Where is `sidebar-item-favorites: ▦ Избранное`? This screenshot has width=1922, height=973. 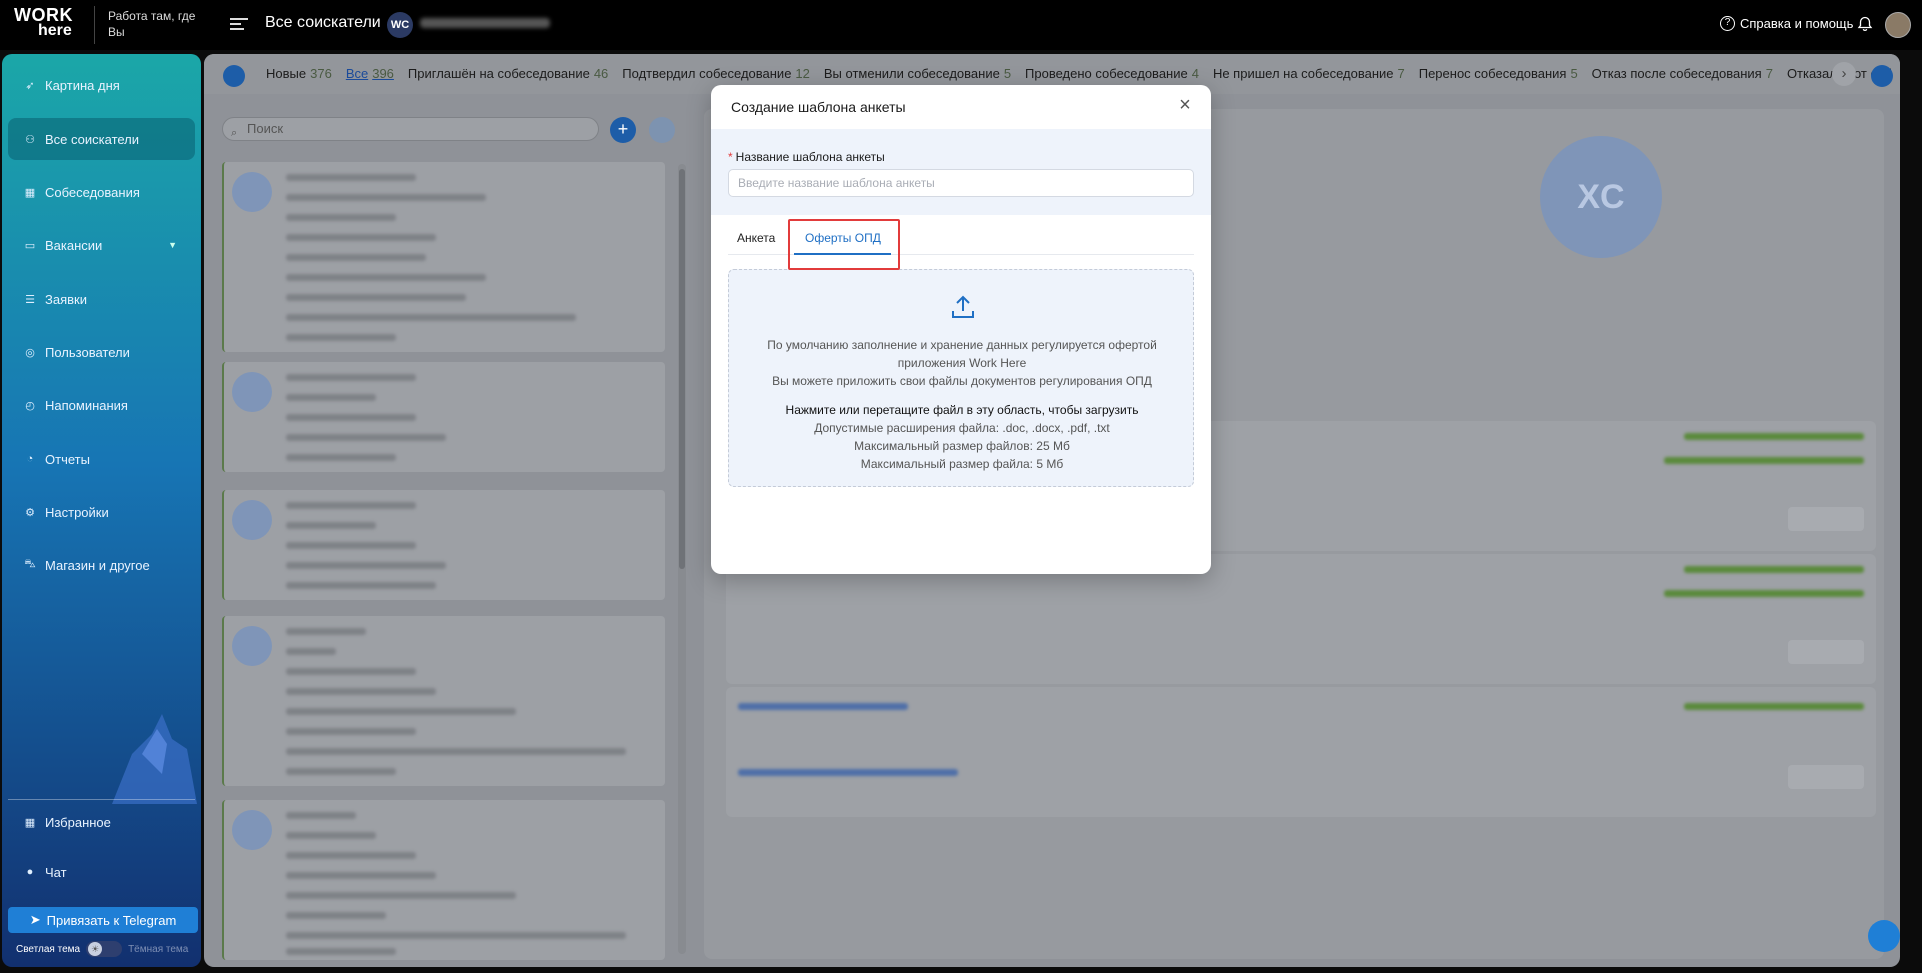 sidebar-item-favorites: ▦ Избранное is located at coordinates (101, 822).